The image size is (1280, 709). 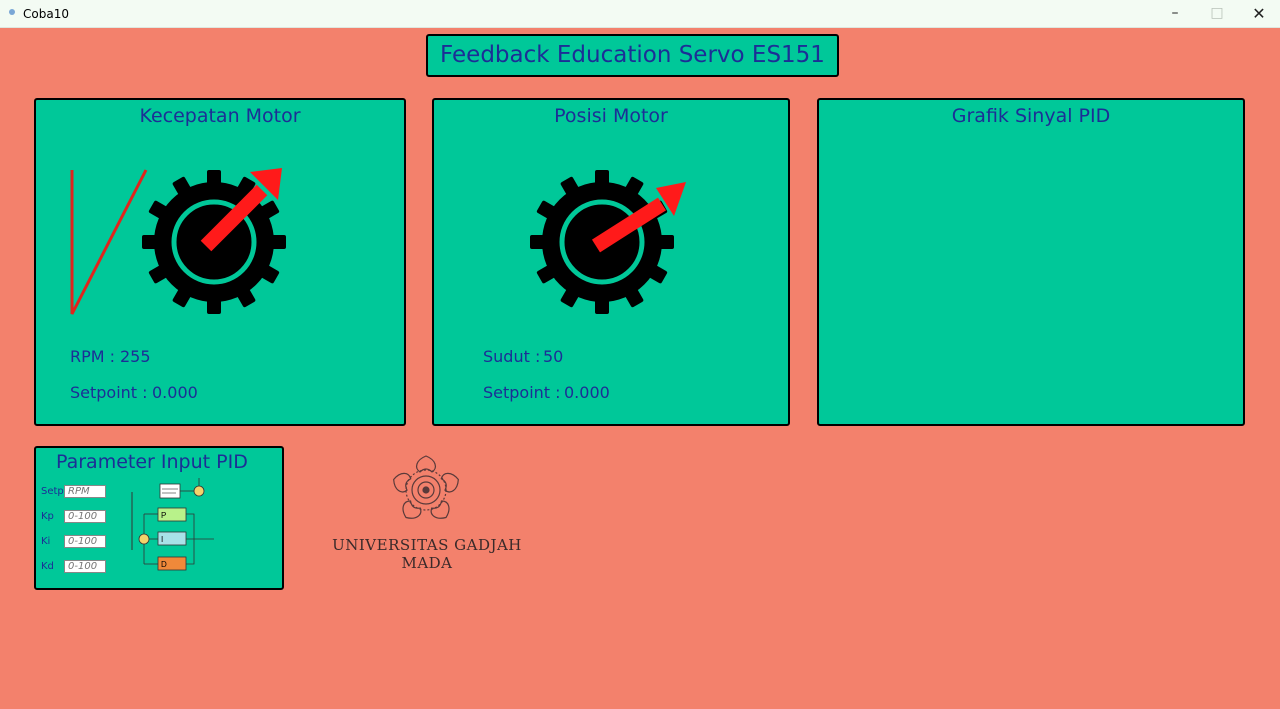 I want to click on header-panel: Feedback Education Servo ES151, so click(x=632, y=55).